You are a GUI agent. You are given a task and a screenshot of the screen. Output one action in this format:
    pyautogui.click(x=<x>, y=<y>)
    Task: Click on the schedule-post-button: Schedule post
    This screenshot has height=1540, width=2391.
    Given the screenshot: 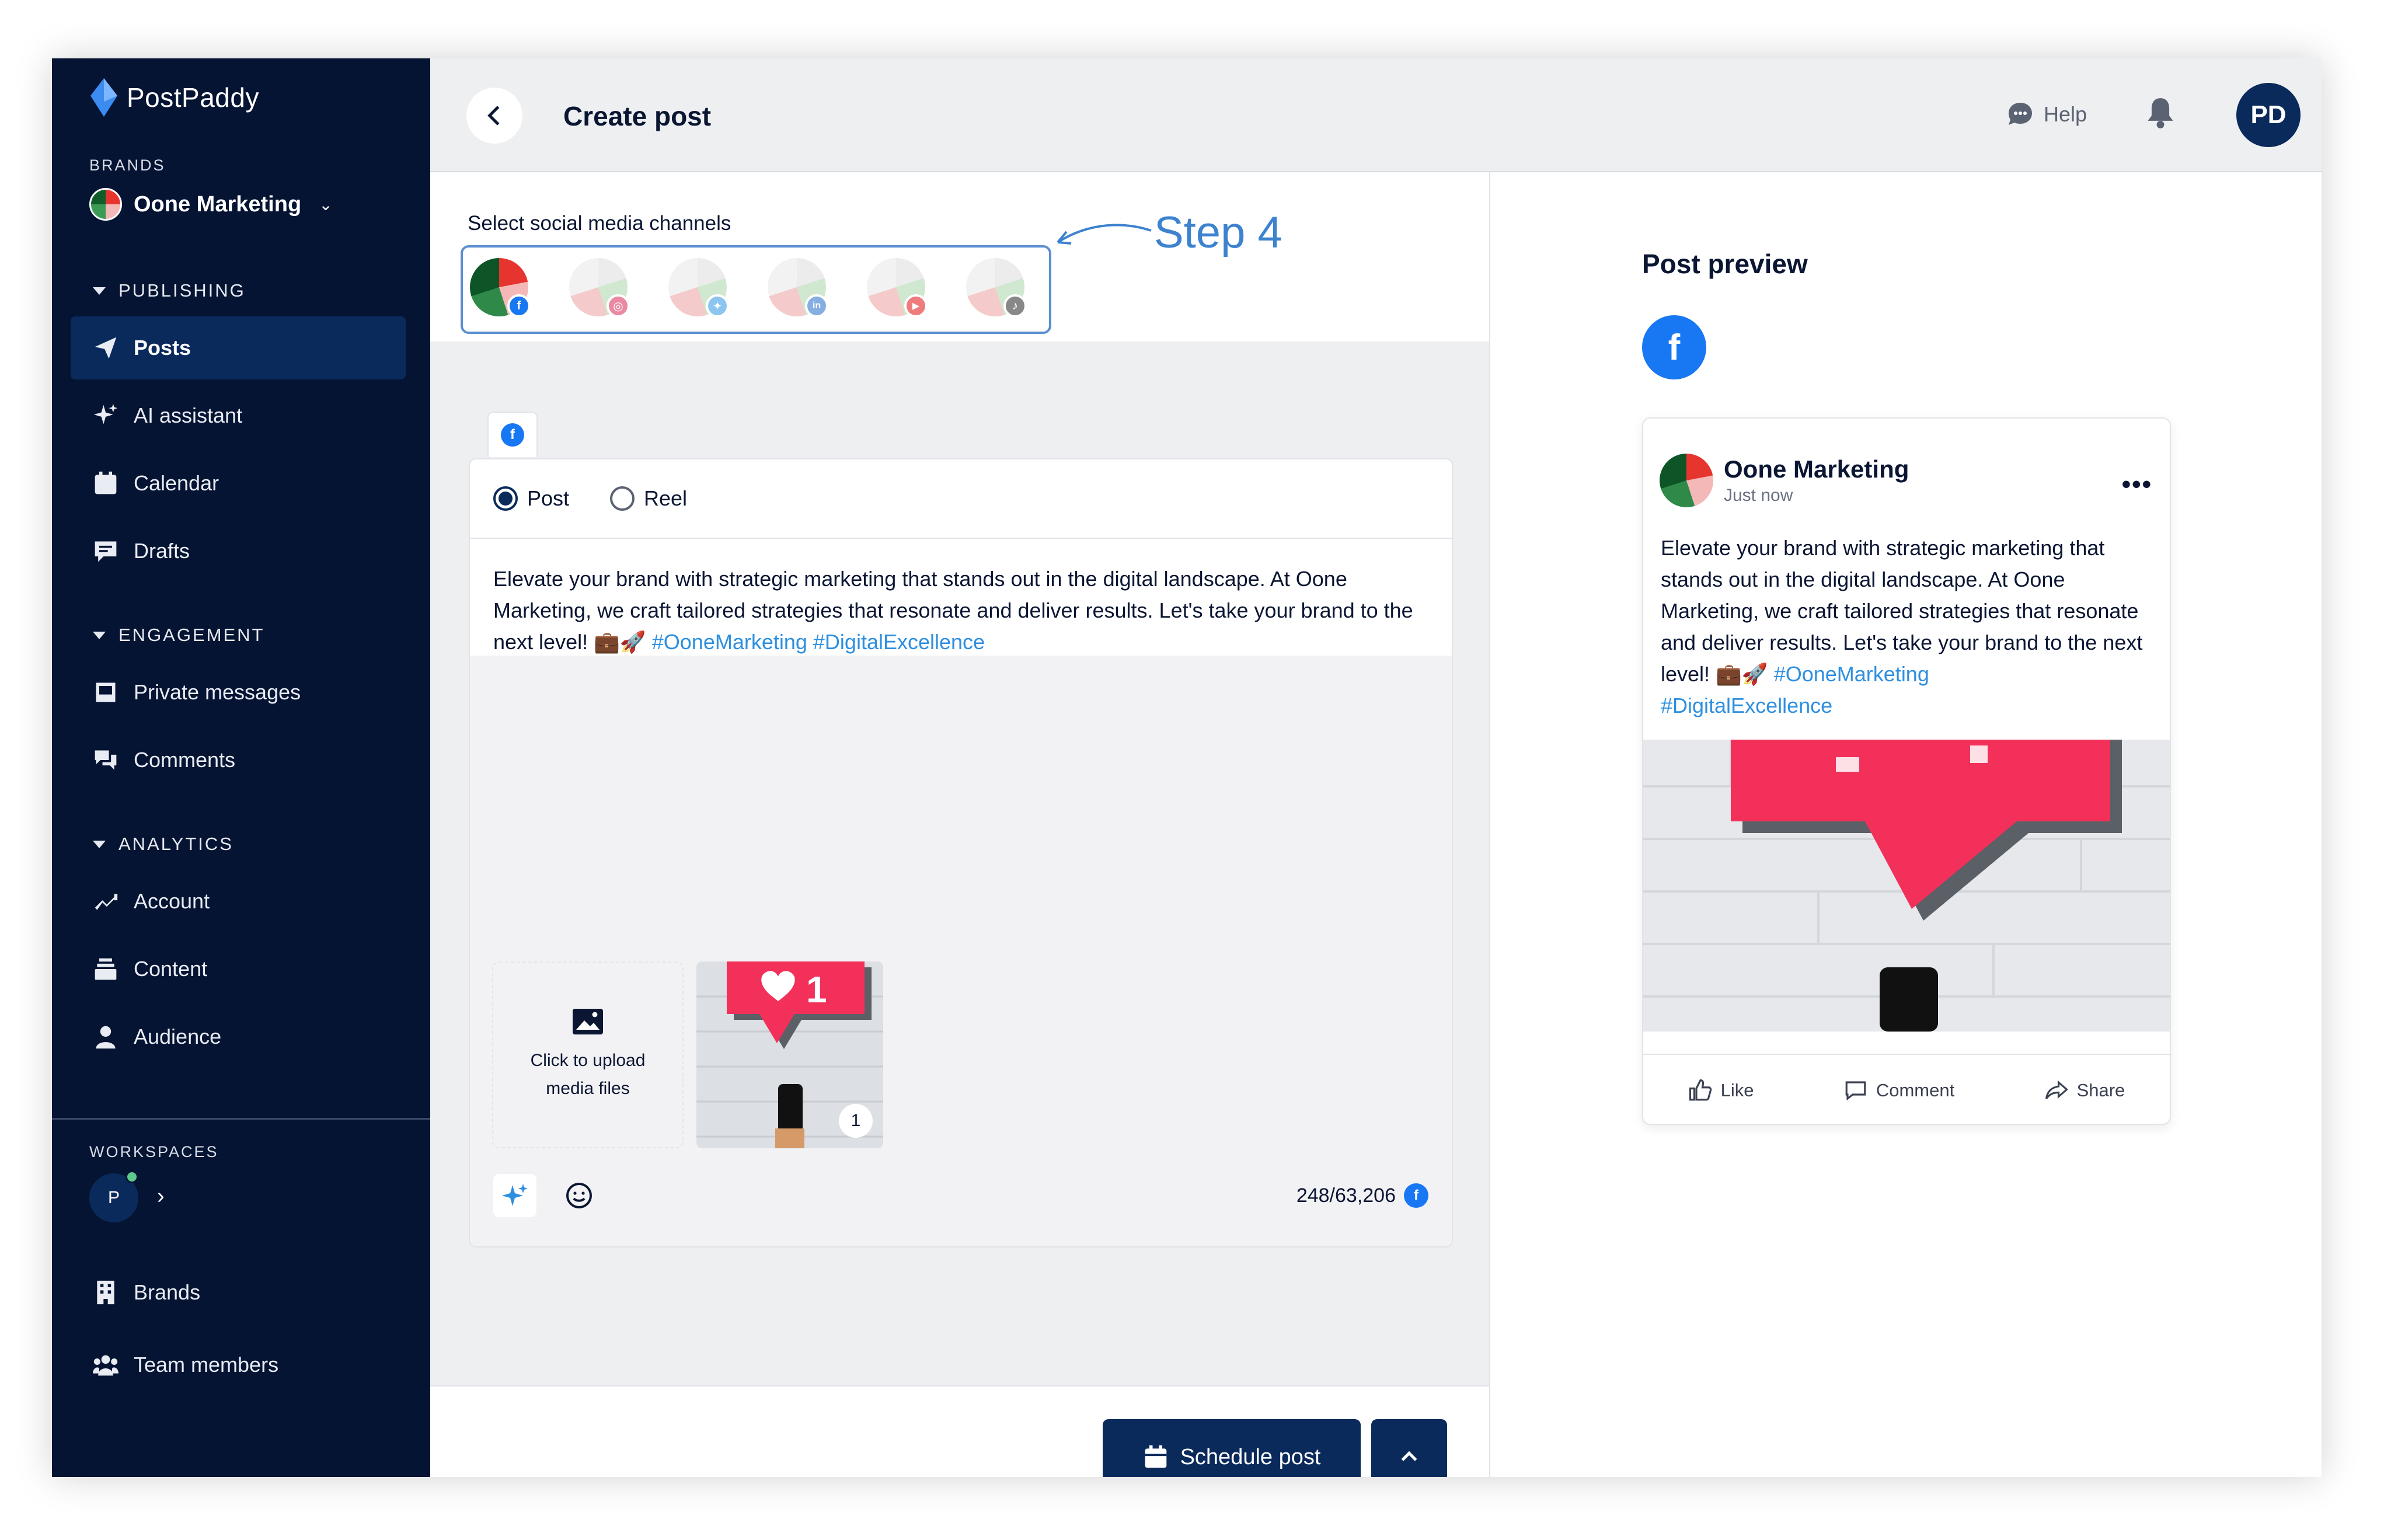 What is the action you would take?
    pyautogui.click(x=1232, y=1448)
    